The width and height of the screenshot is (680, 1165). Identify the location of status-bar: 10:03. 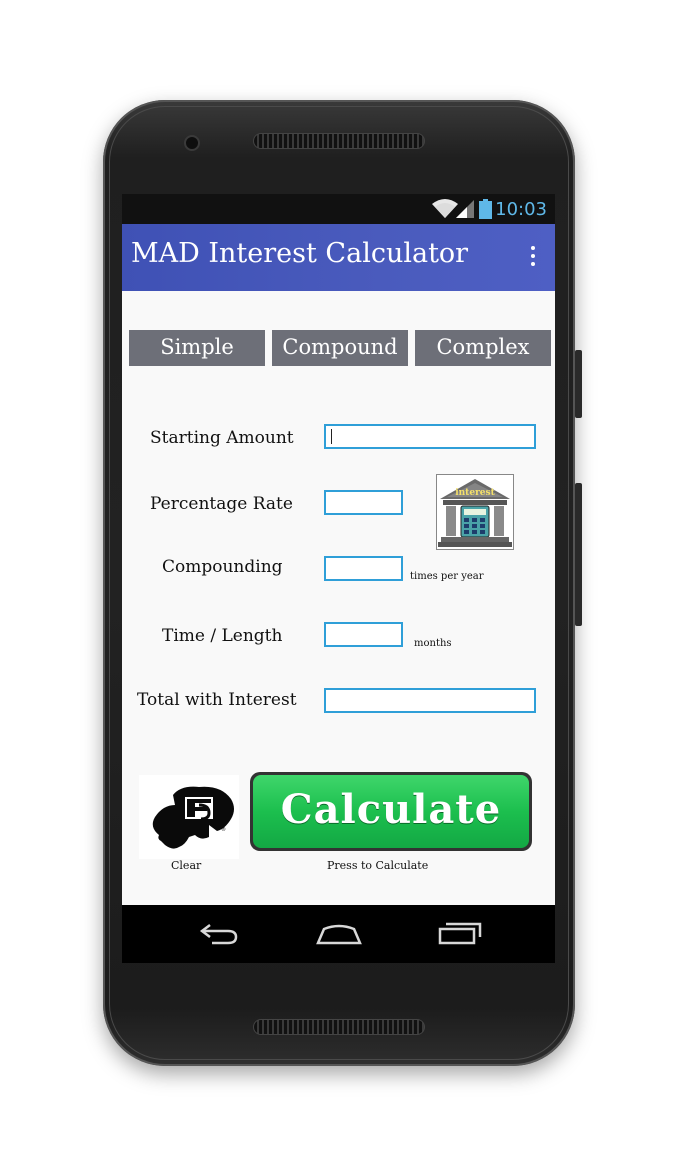
(338, 209).